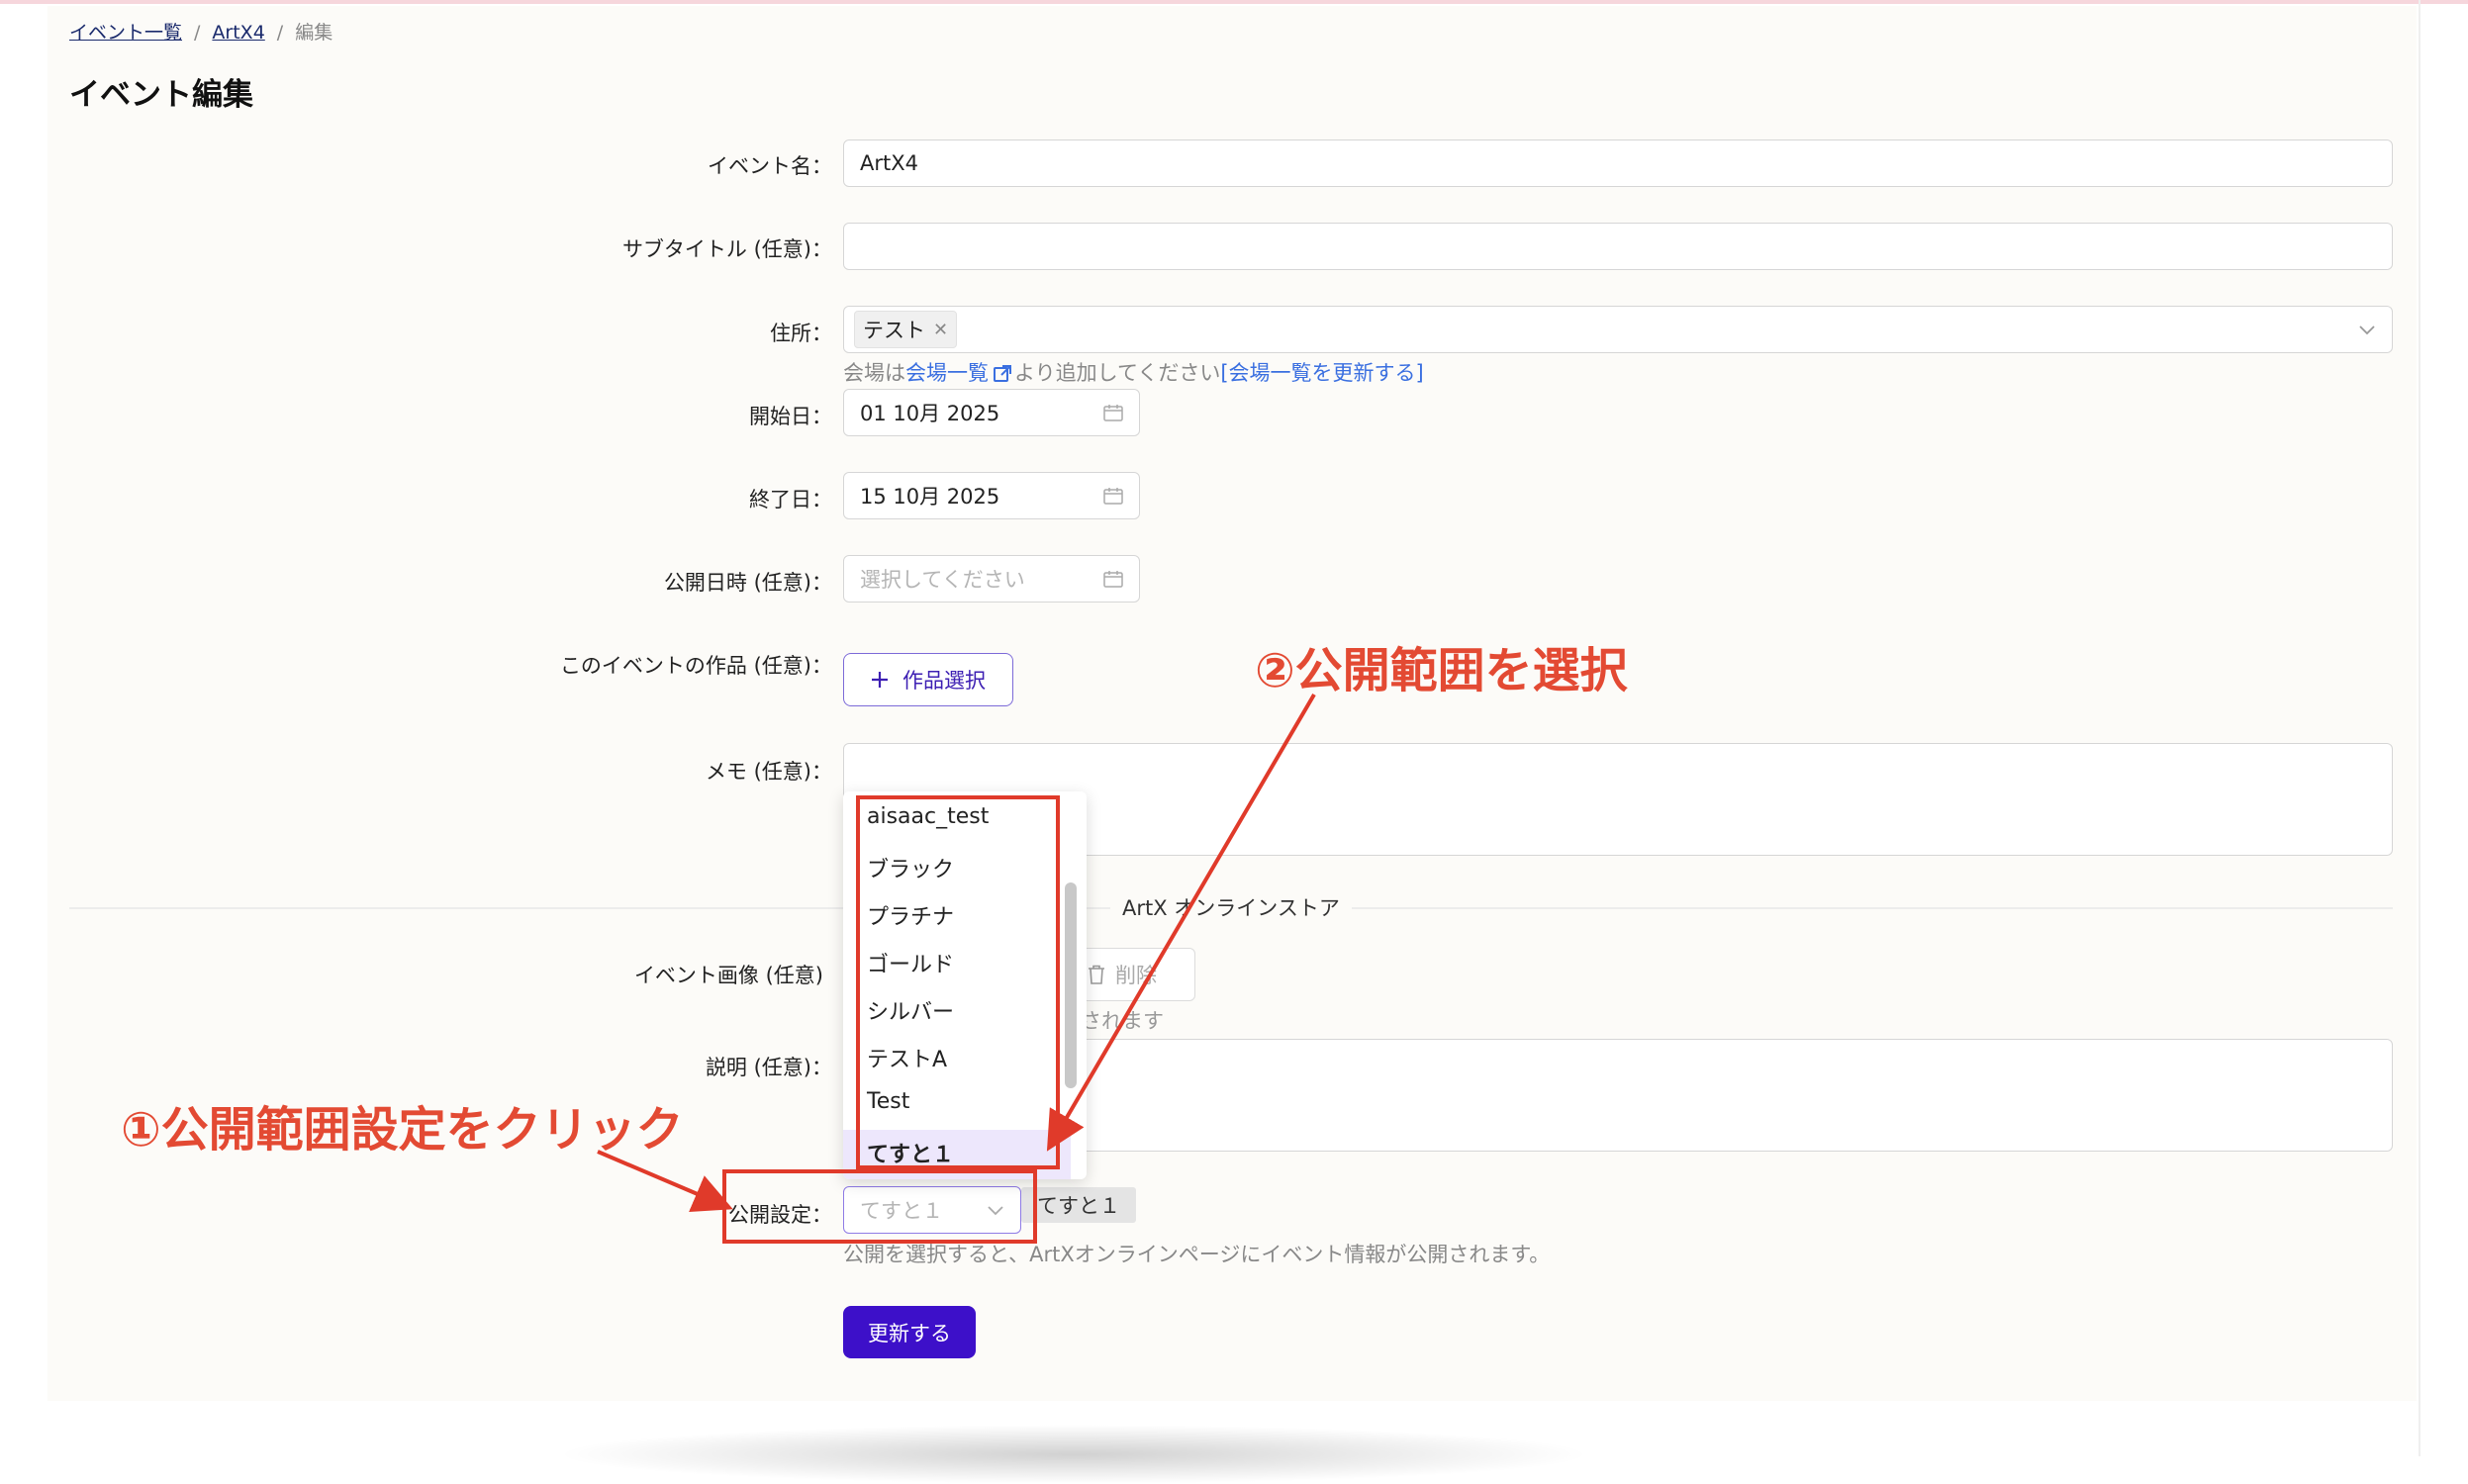 The width and height of the screenshot is (2468, 1484). What do you see at coordinates (956, 952) in the screenshot?
I see `annotation-arrows` at bounding box center [956, 952].